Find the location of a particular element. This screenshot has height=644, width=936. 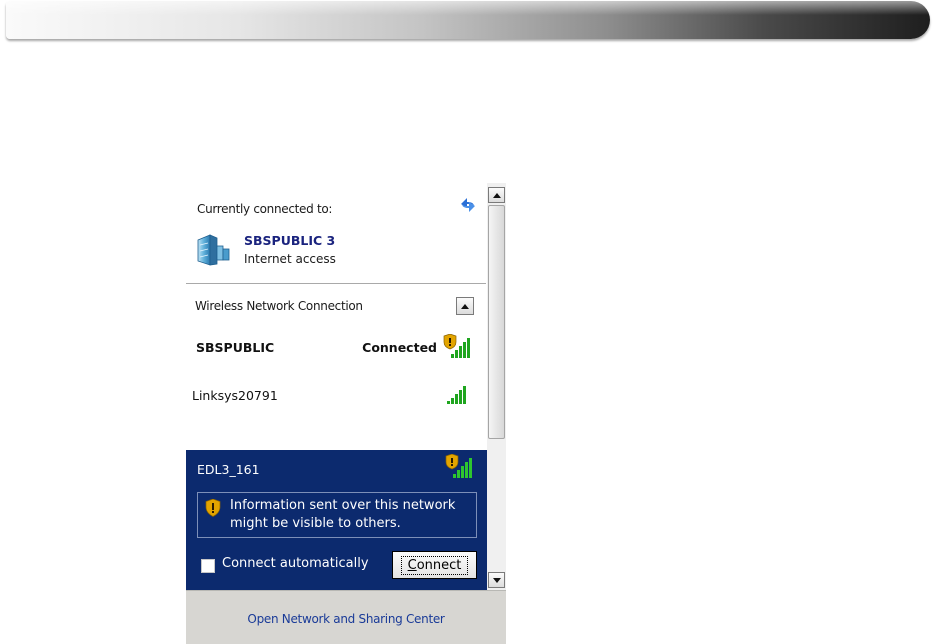

signal-strength-icon is located at coordinates (456, 395).